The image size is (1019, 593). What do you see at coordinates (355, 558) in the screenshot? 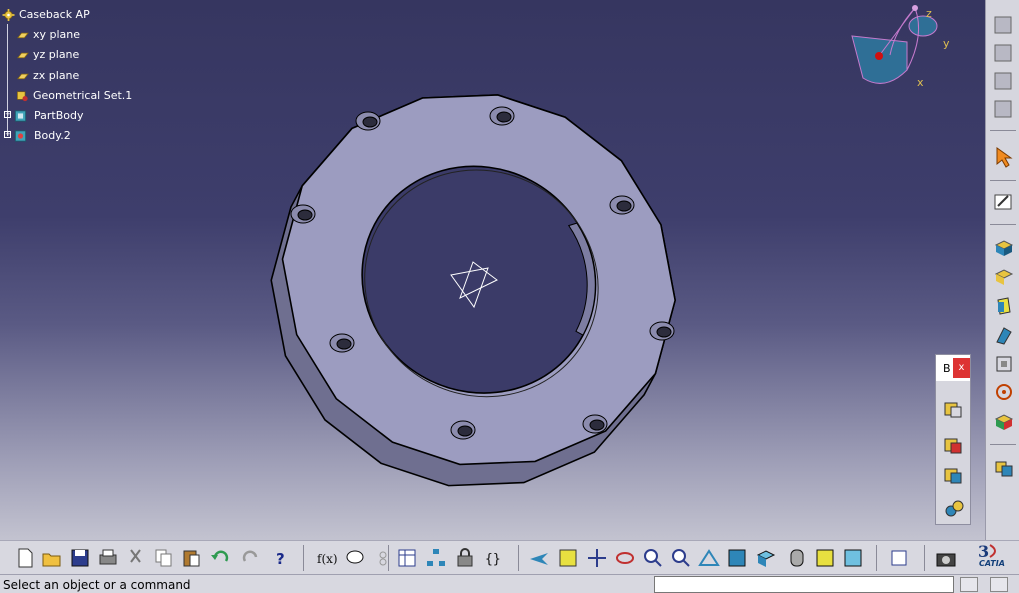
I see `comment-icon` at bounding box center [355, 558].